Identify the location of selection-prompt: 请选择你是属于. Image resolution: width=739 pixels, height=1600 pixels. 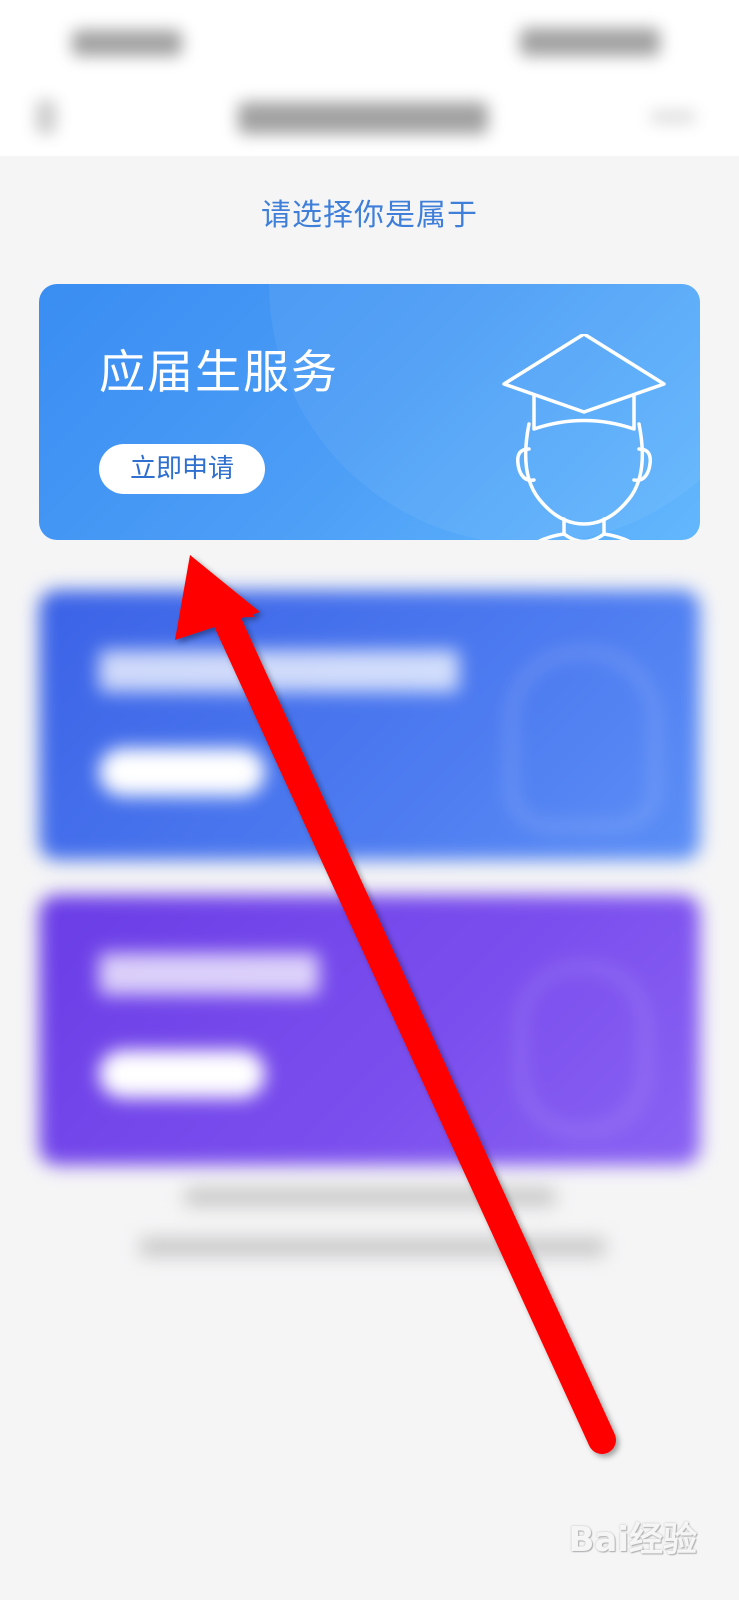
(369, 215).